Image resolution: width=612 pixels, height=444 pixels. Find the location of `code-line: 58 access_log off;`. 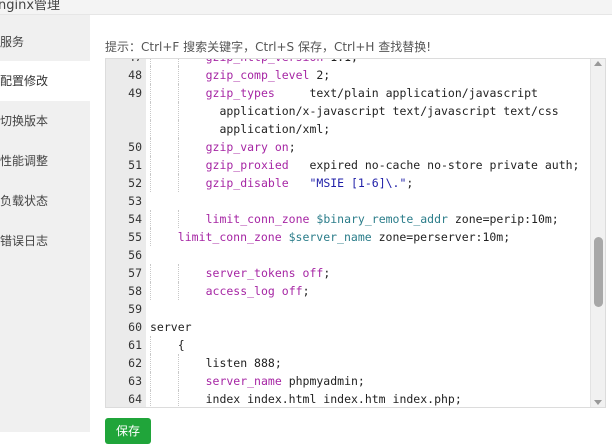

code-line: 58 access_log off; is located at coordinates (349, 291).